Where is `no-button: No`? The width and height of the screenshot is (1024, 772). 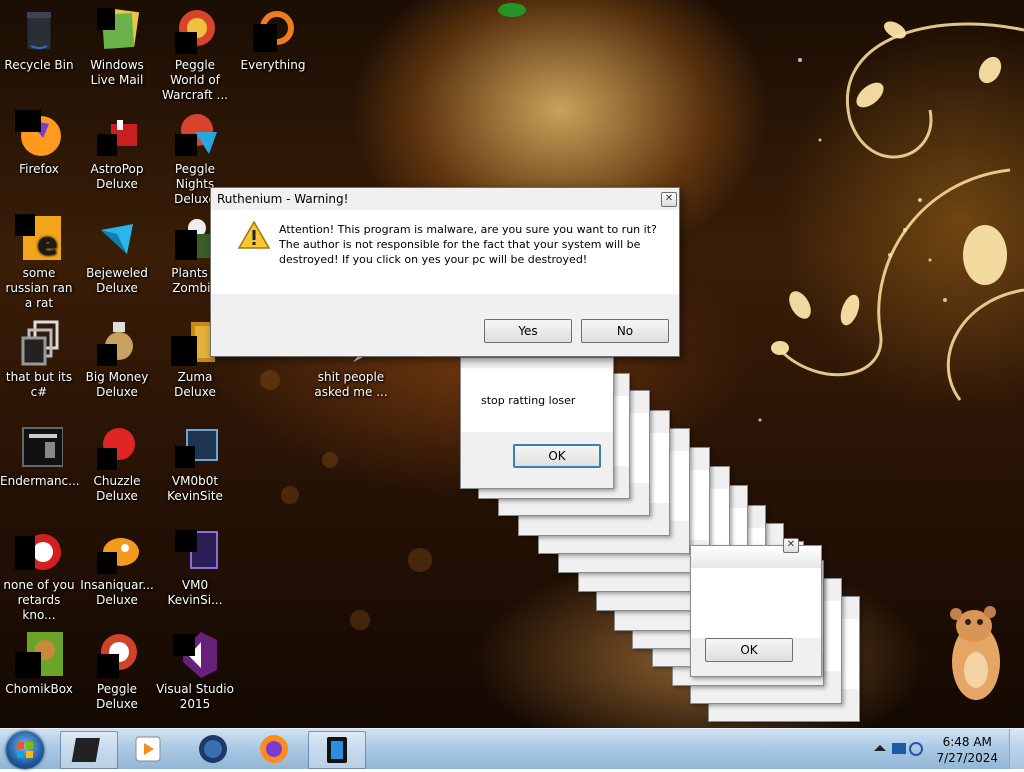 no-button: No is located at coordinates (625, 331).